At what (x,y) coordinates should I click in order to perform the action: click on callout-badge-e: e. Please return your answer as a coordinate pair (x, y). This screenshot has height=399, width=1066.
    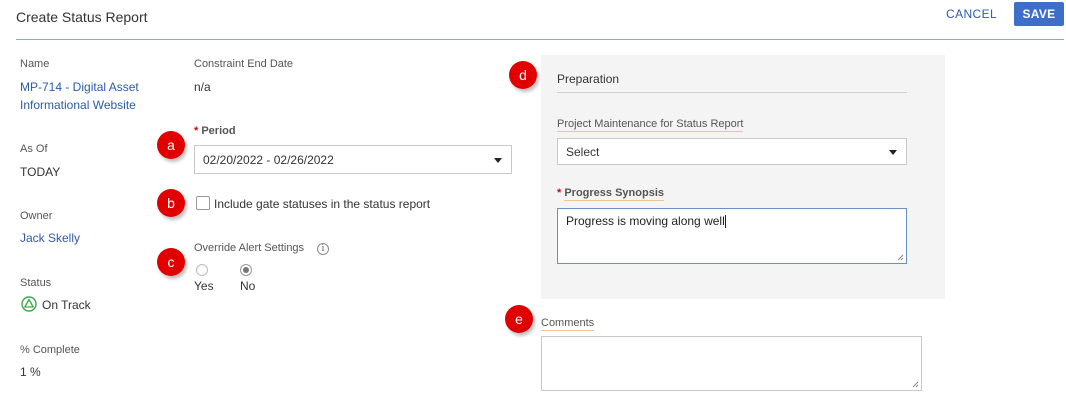
    Looking at the image, I should click on (519, 319).